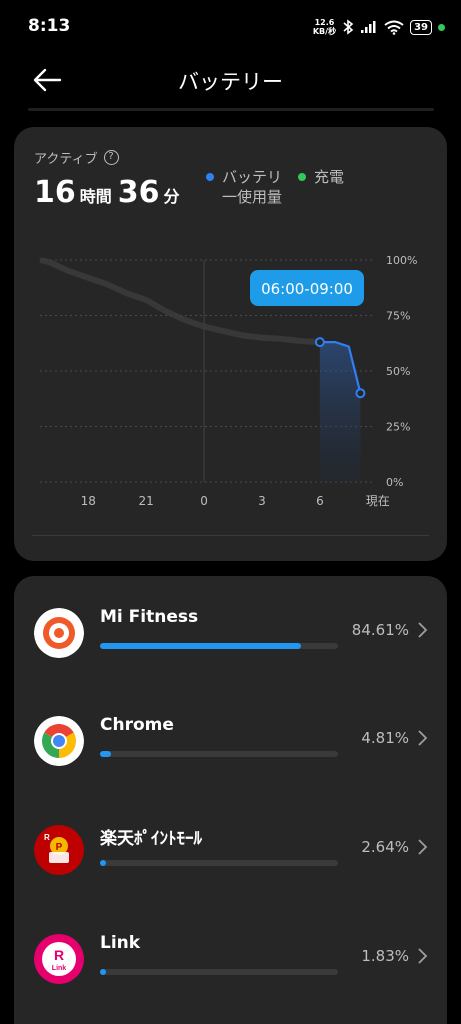  I want to click on x-tick-label: 18, so click(88, 501).